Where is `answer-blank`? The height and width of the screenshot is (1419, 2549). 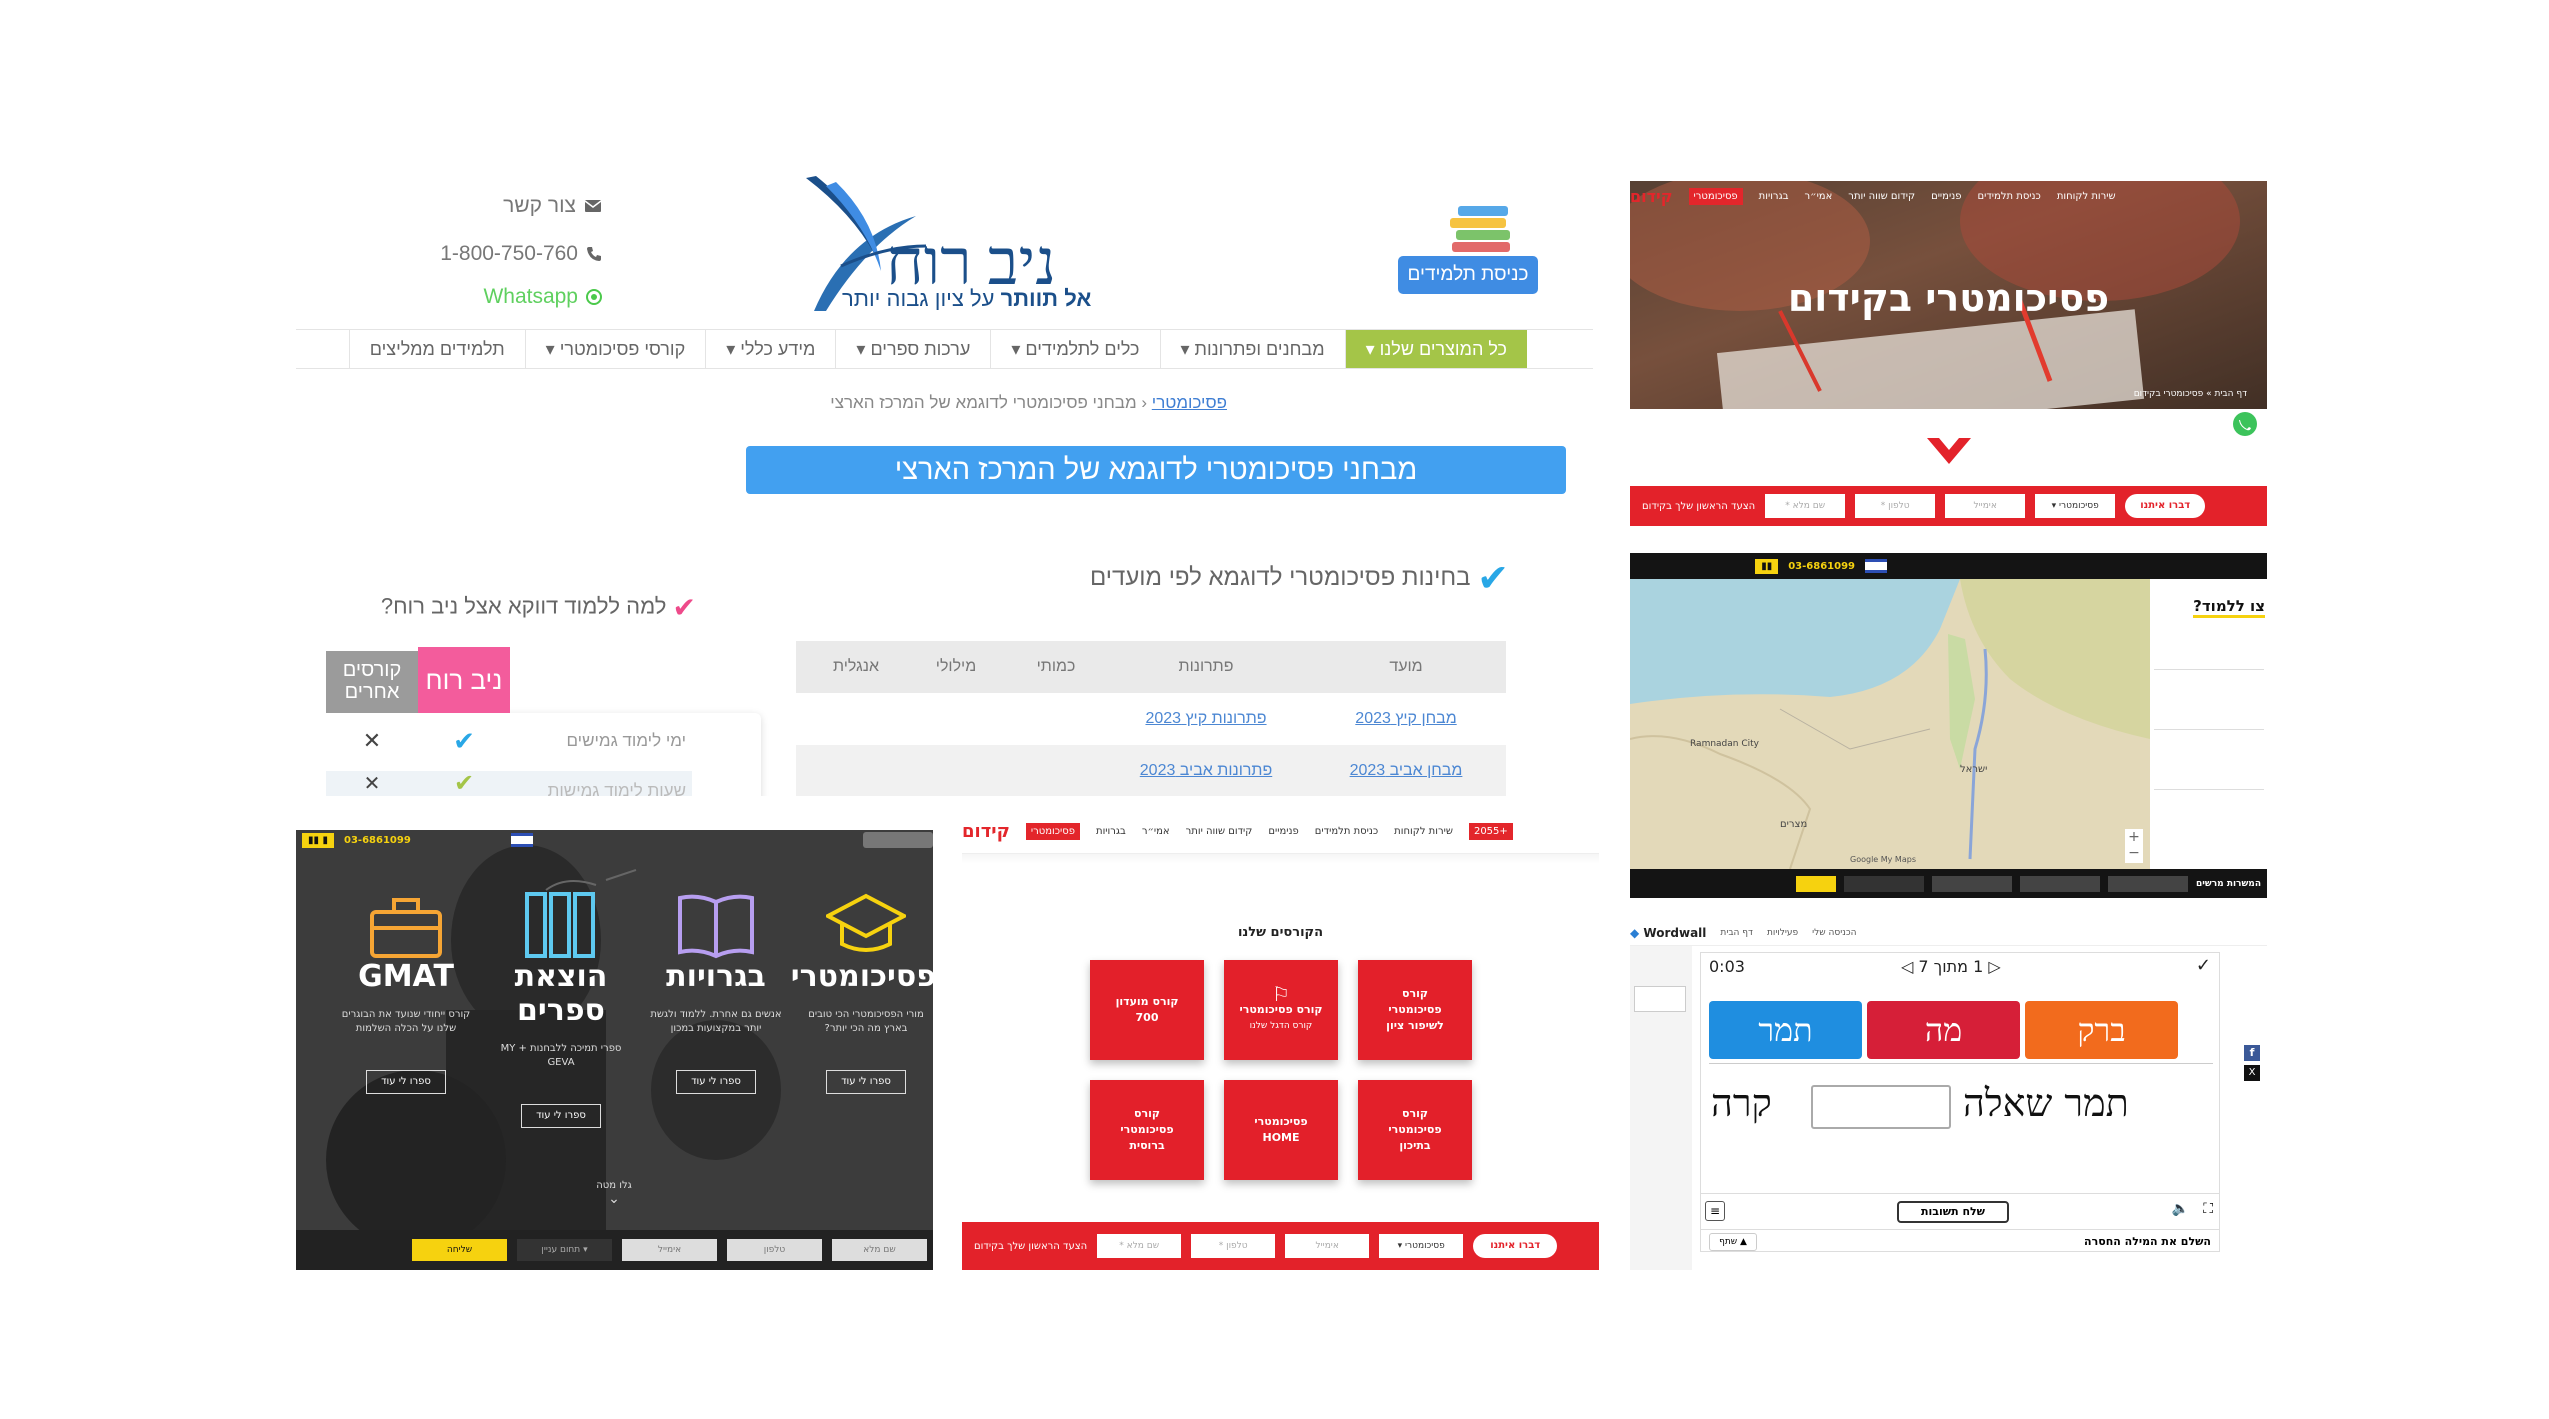
answer-blank is located at coordinates (1881, 1107).